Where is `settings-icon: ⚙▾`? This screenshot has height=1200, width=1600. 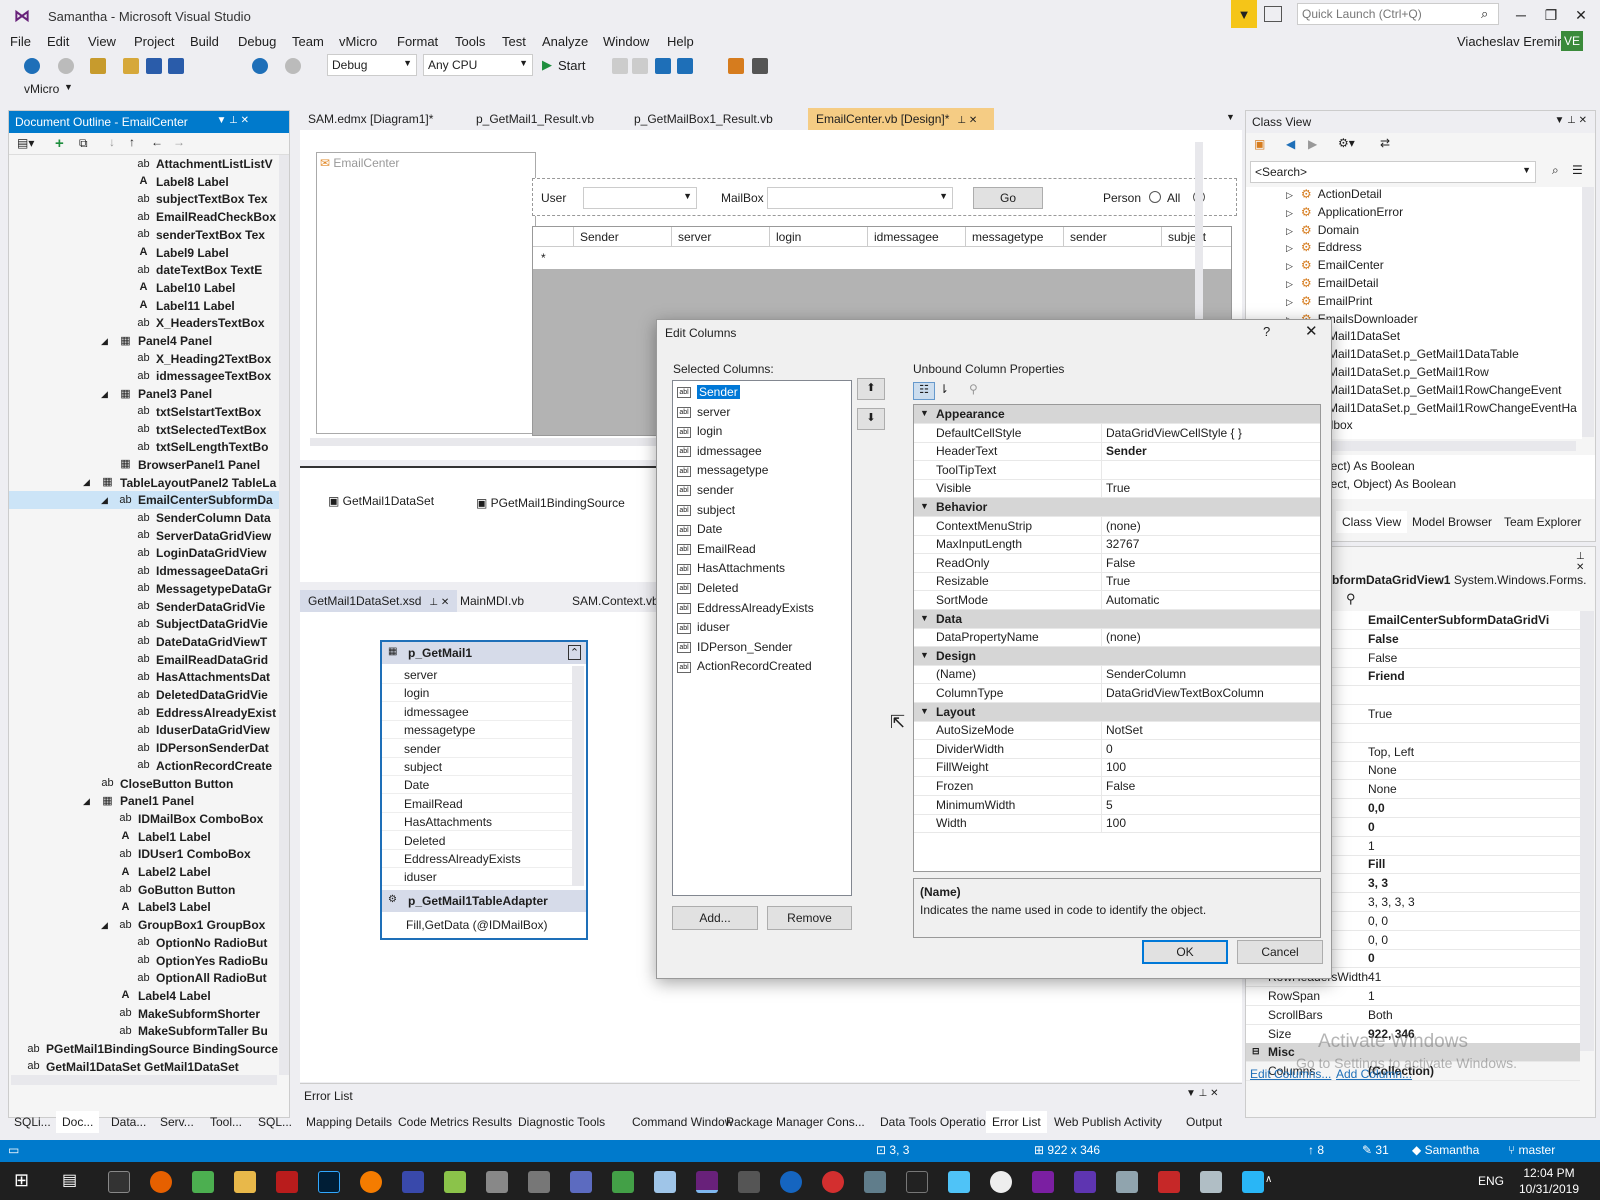
settings-icon: ⚙▾ is located at coordinates (1346, 143).